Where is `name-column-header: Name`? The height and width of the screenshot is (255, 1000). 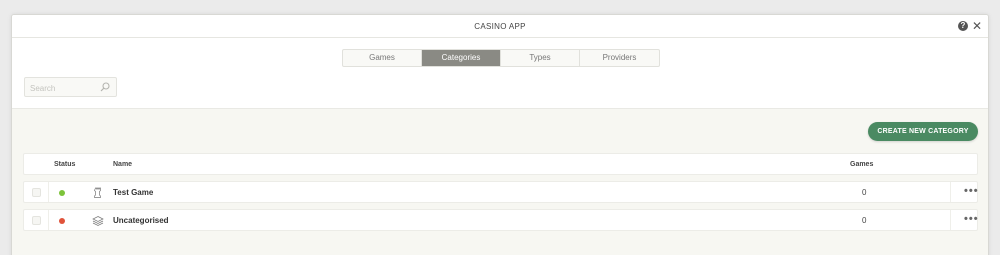 name-column-header: Name is located at coordinates (122, 164).